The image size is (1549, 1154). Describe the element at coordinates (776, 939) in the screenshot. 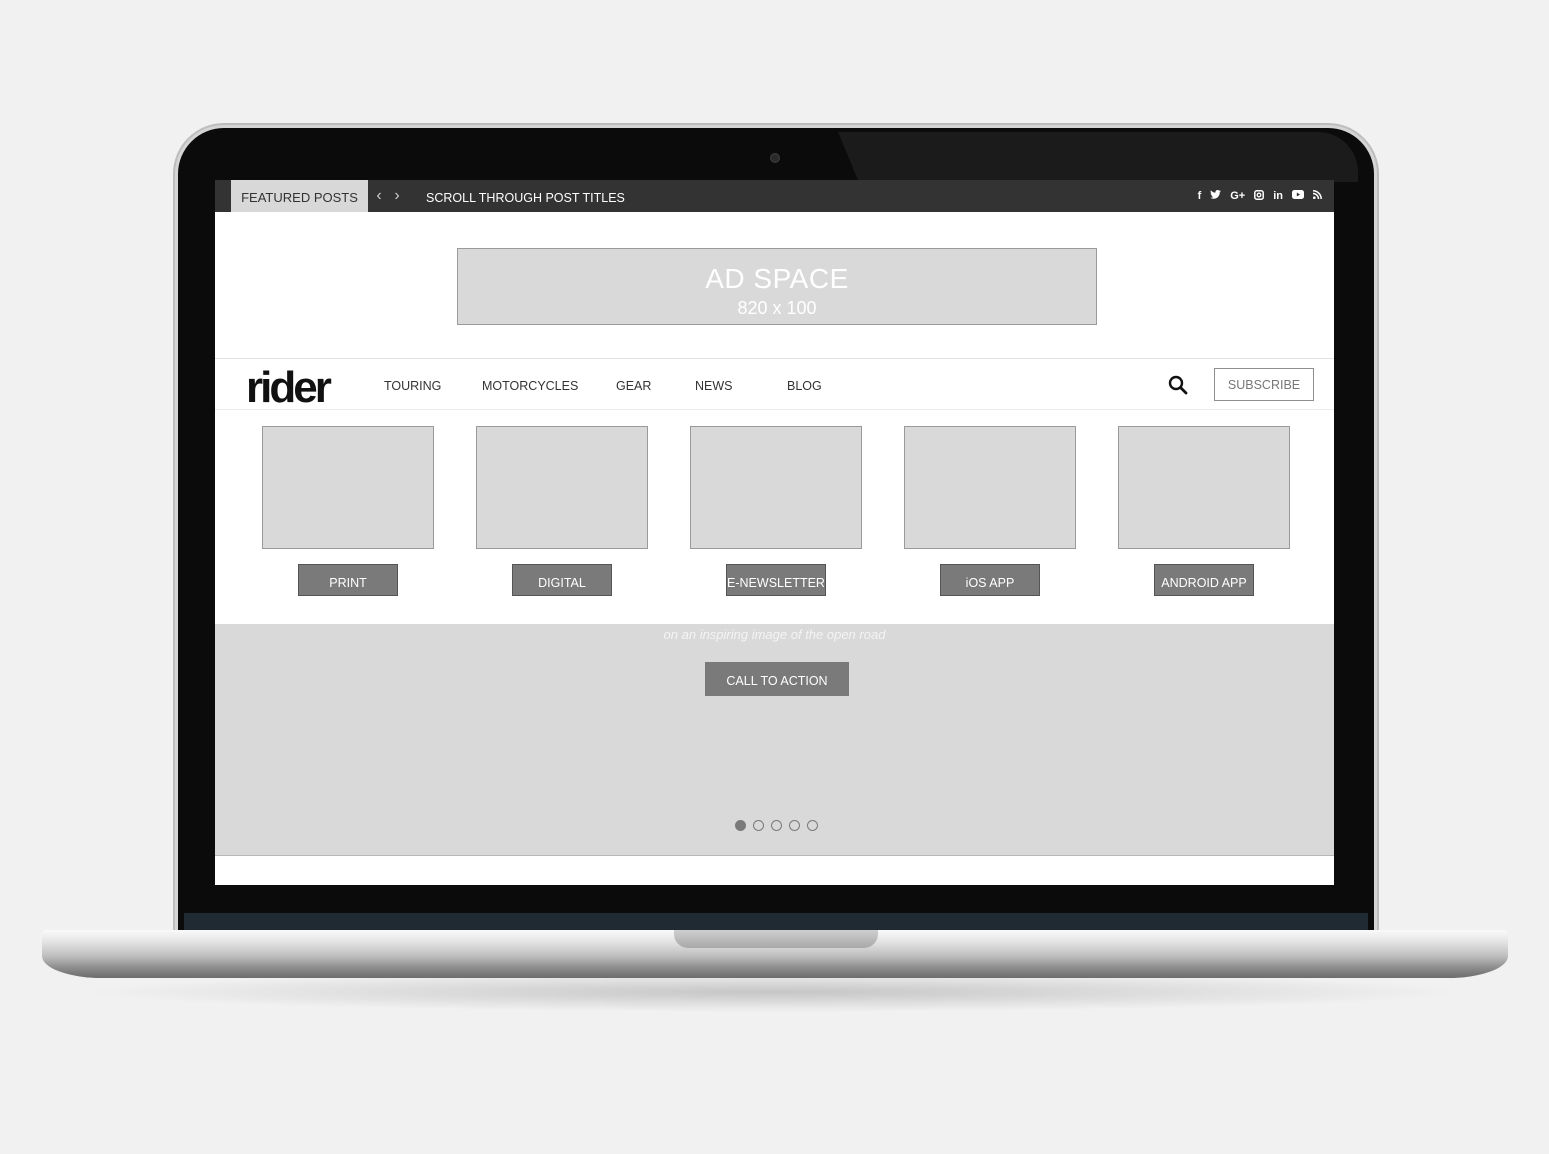

I see `laptop-notch` at that location.